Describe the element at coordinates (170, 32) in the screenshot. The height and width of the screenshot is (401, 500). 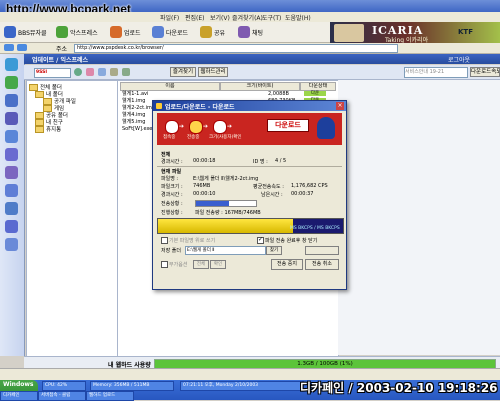
I see `toolbar-download-button: 다운로드` at that location.